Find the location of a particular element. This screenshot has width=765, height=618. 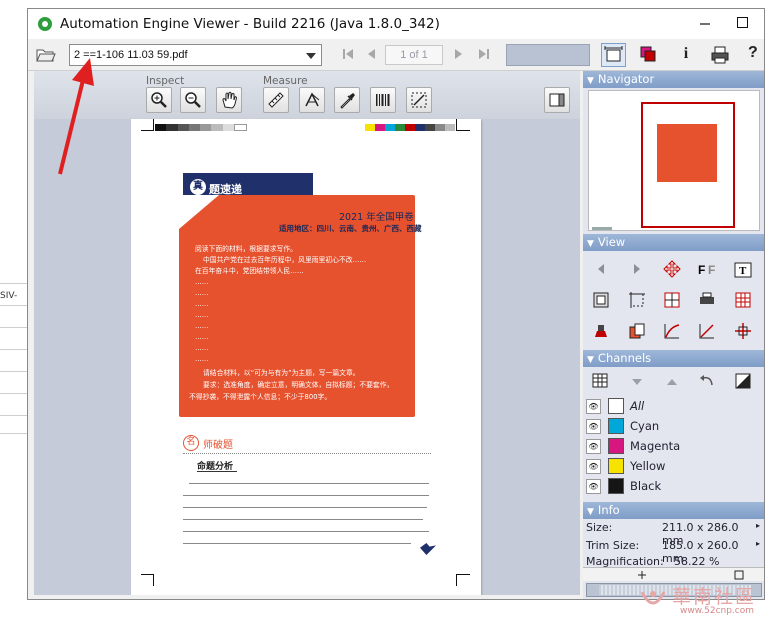

move-arrows-icon is located at coordinates (672, 269).